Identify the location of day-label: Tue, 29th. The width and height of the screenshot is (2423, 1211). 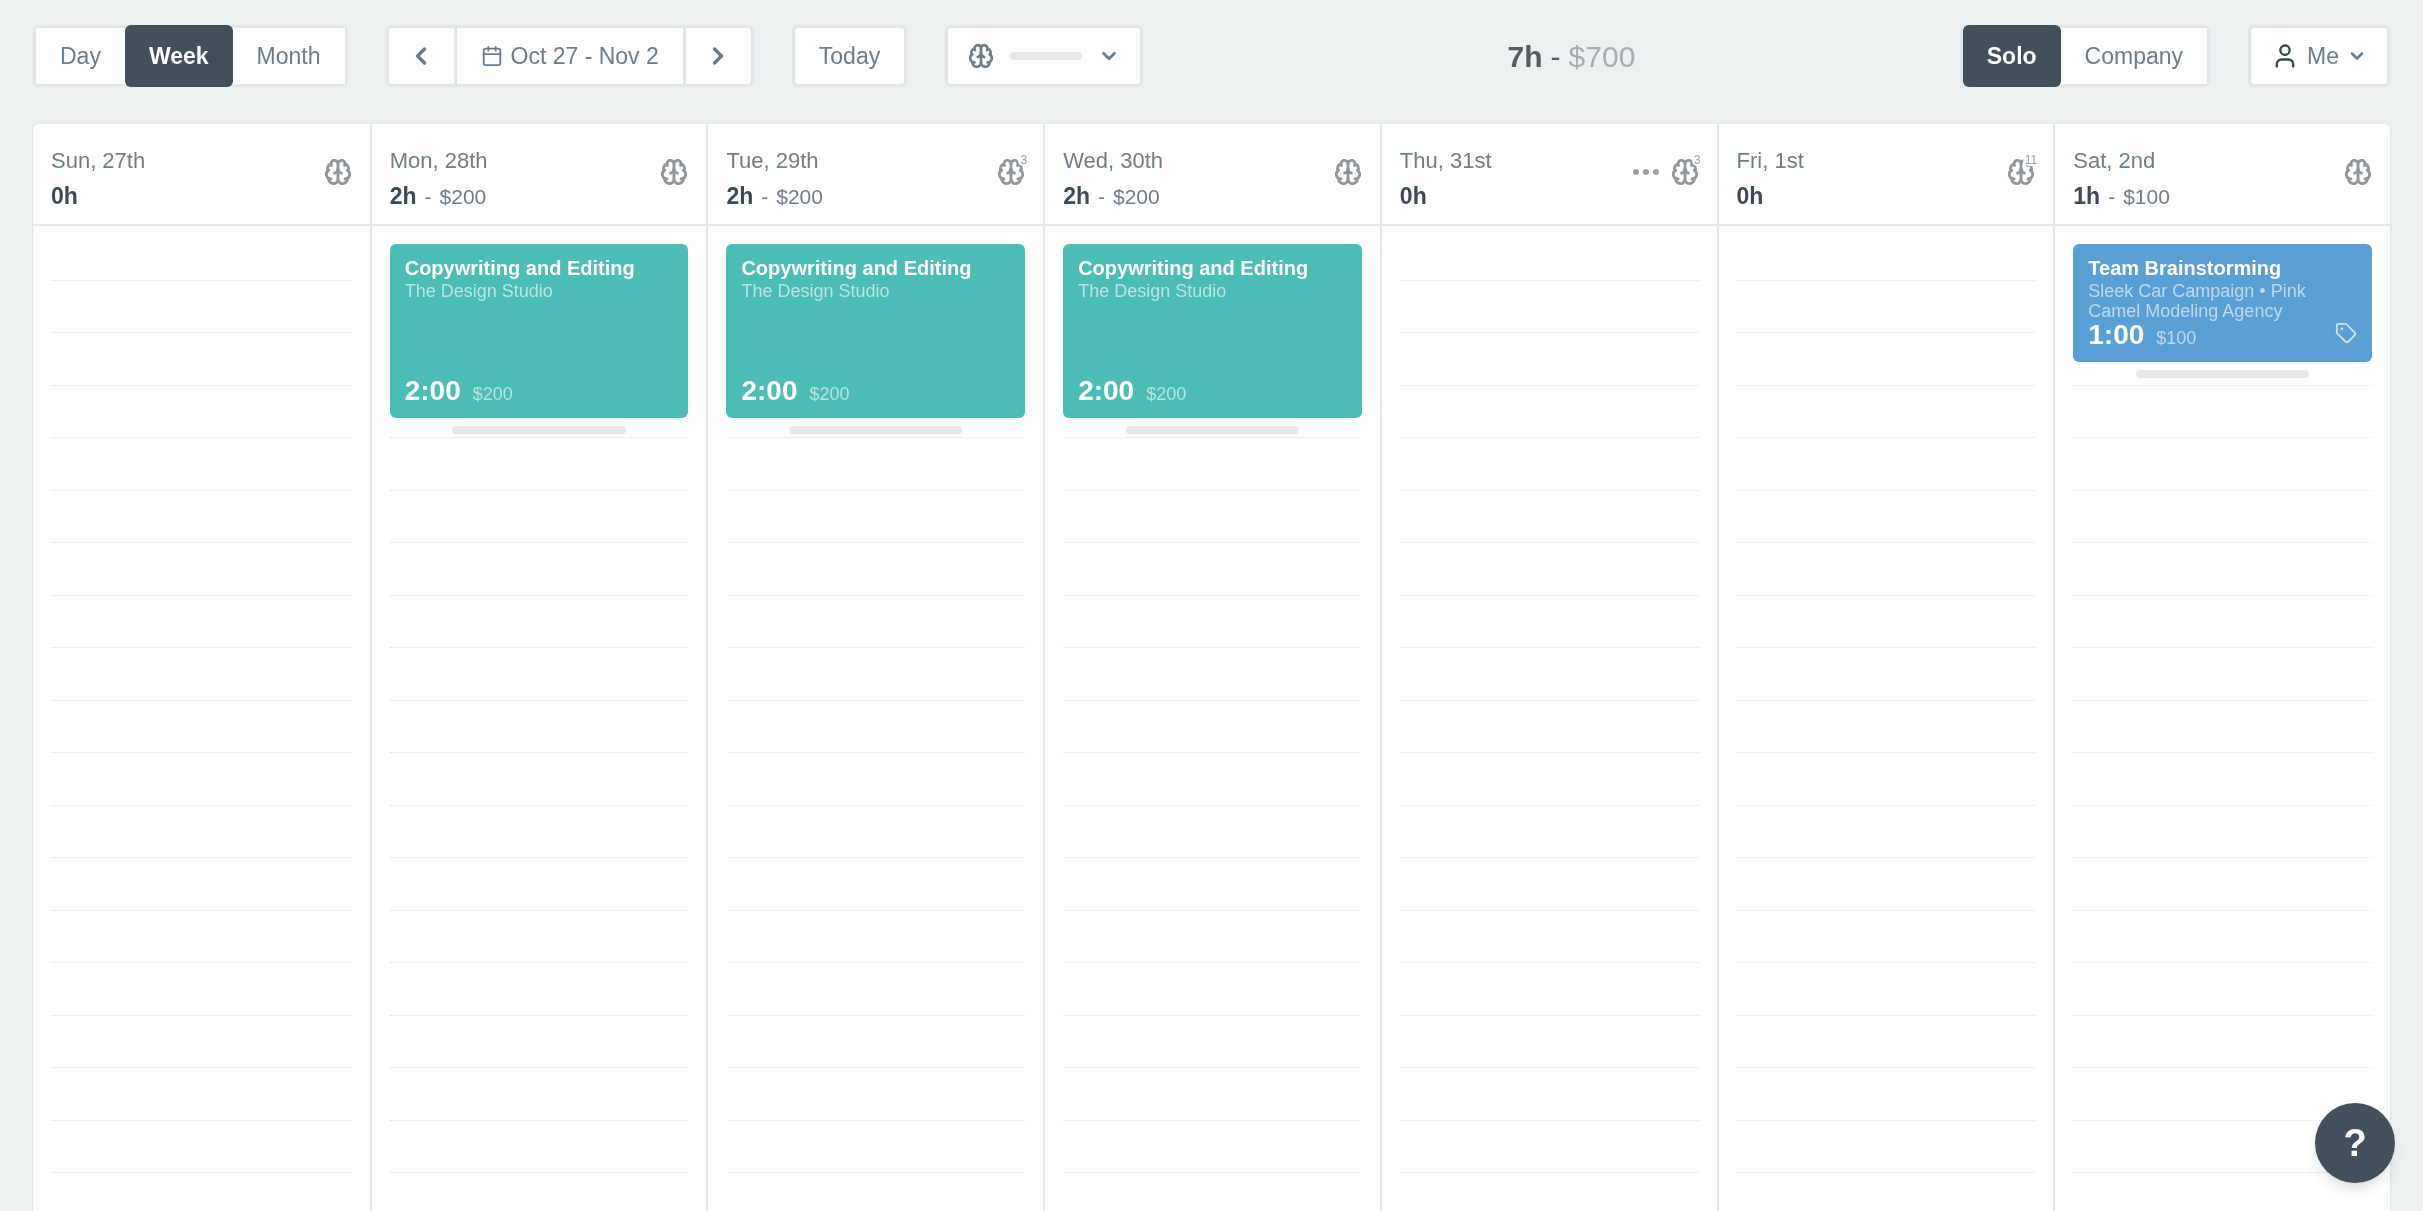
(773, 161).